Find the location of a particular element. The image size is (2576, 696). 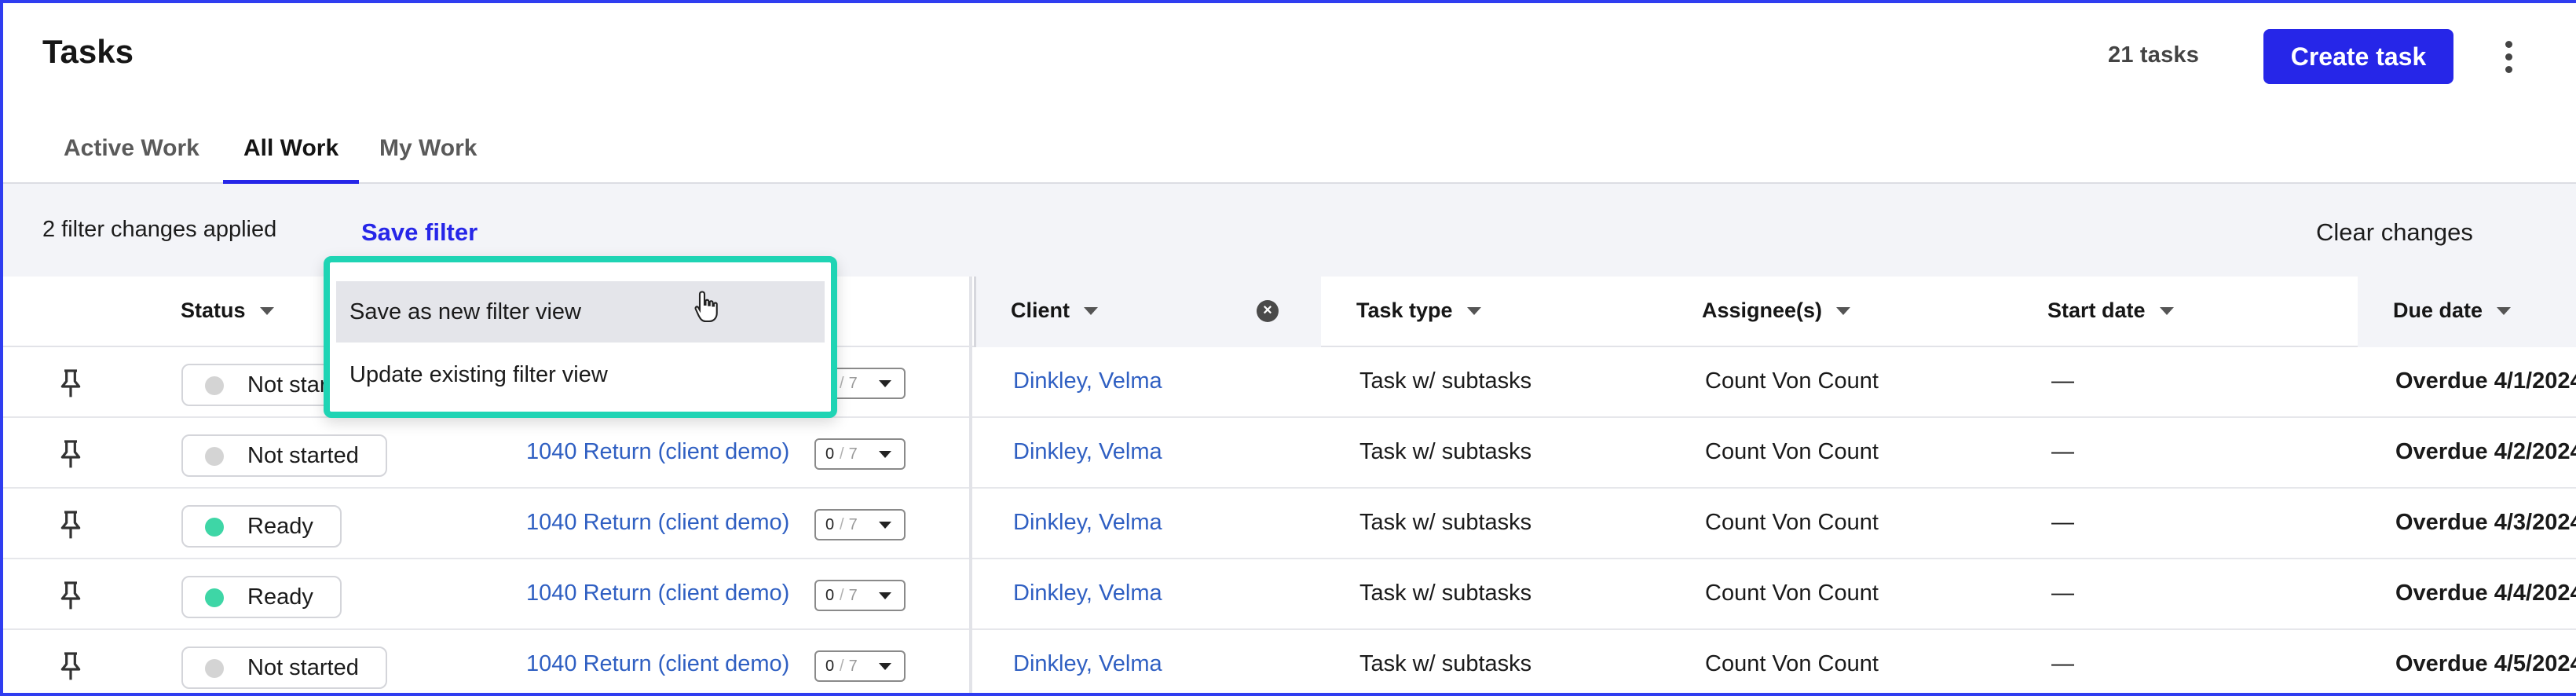

column-header-assignees: Assignee(s) is located at coordinates (1777, 311).